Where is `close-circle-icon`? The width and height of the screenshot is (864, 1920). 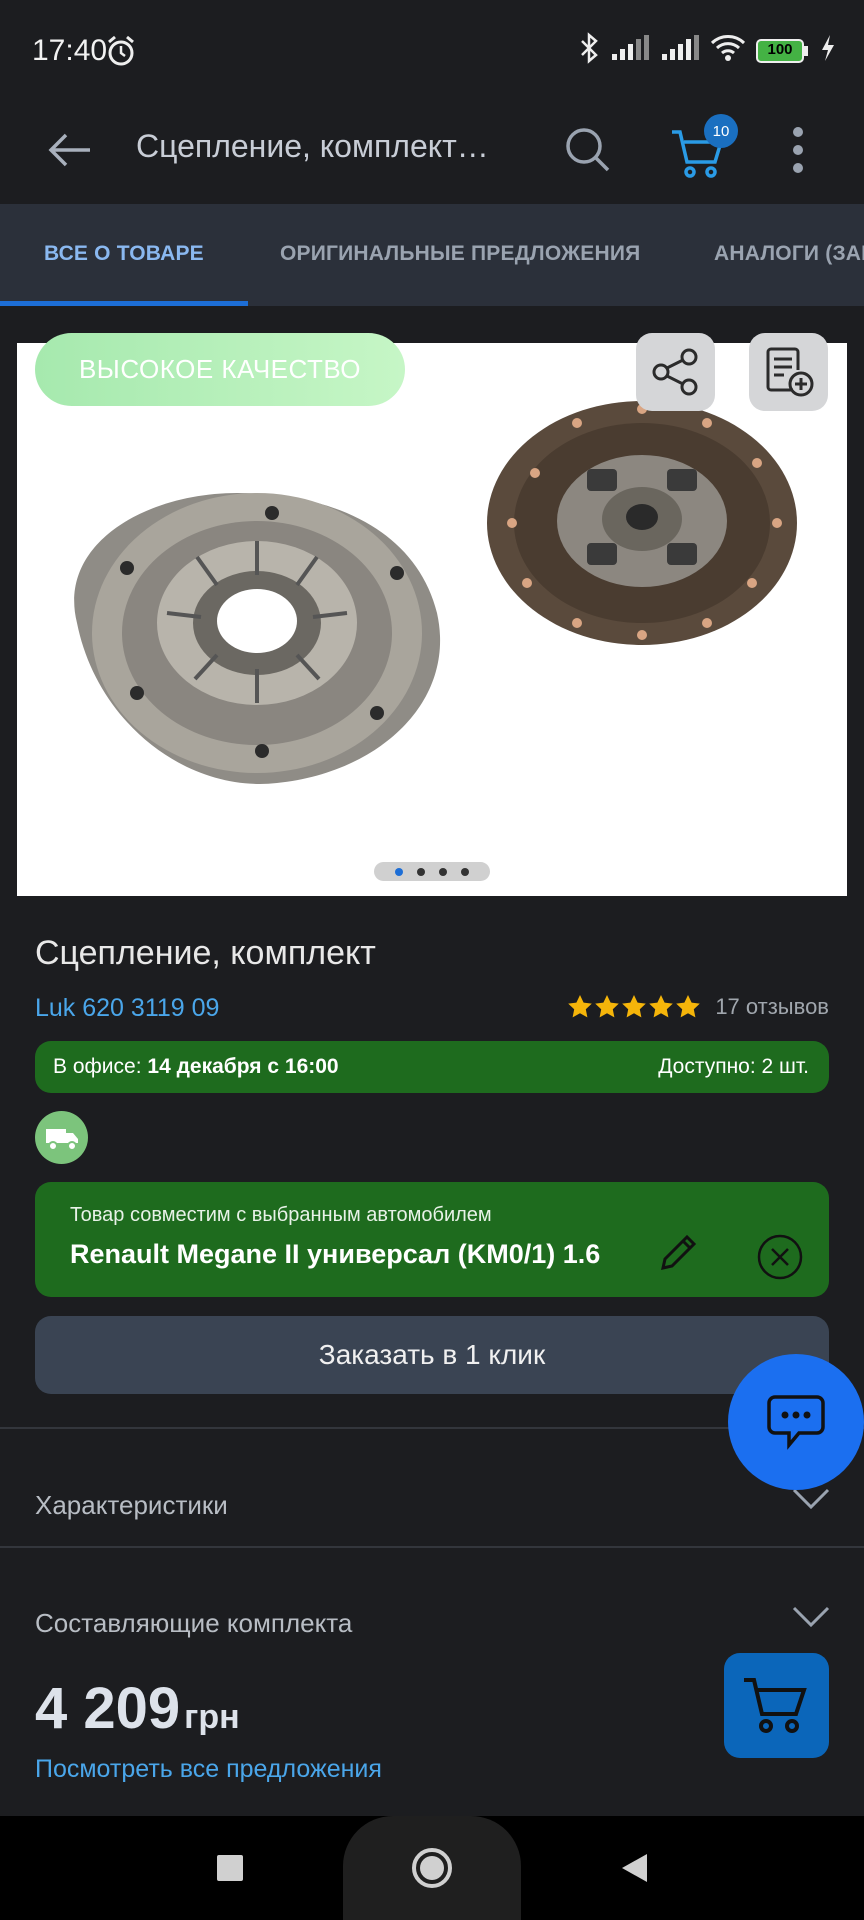 close-circle-icon is located at coordinates (780, 1257).